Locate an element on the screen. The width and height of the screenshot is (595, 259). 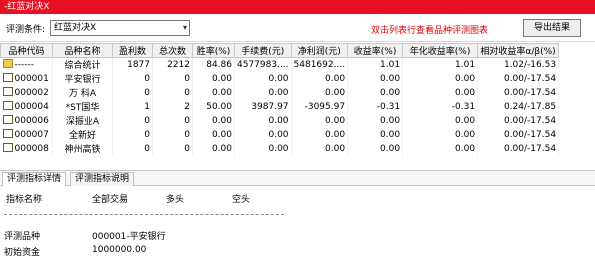
column-header: 品种名称 is located at coordinates (82, 50).